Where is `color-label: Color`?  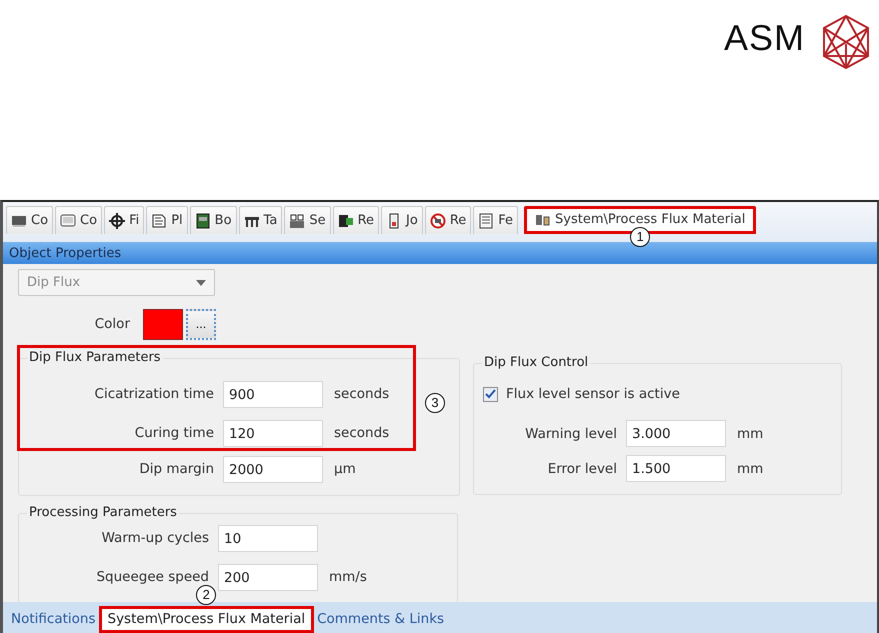
color-label: Color is located at coordinates (112, 324).